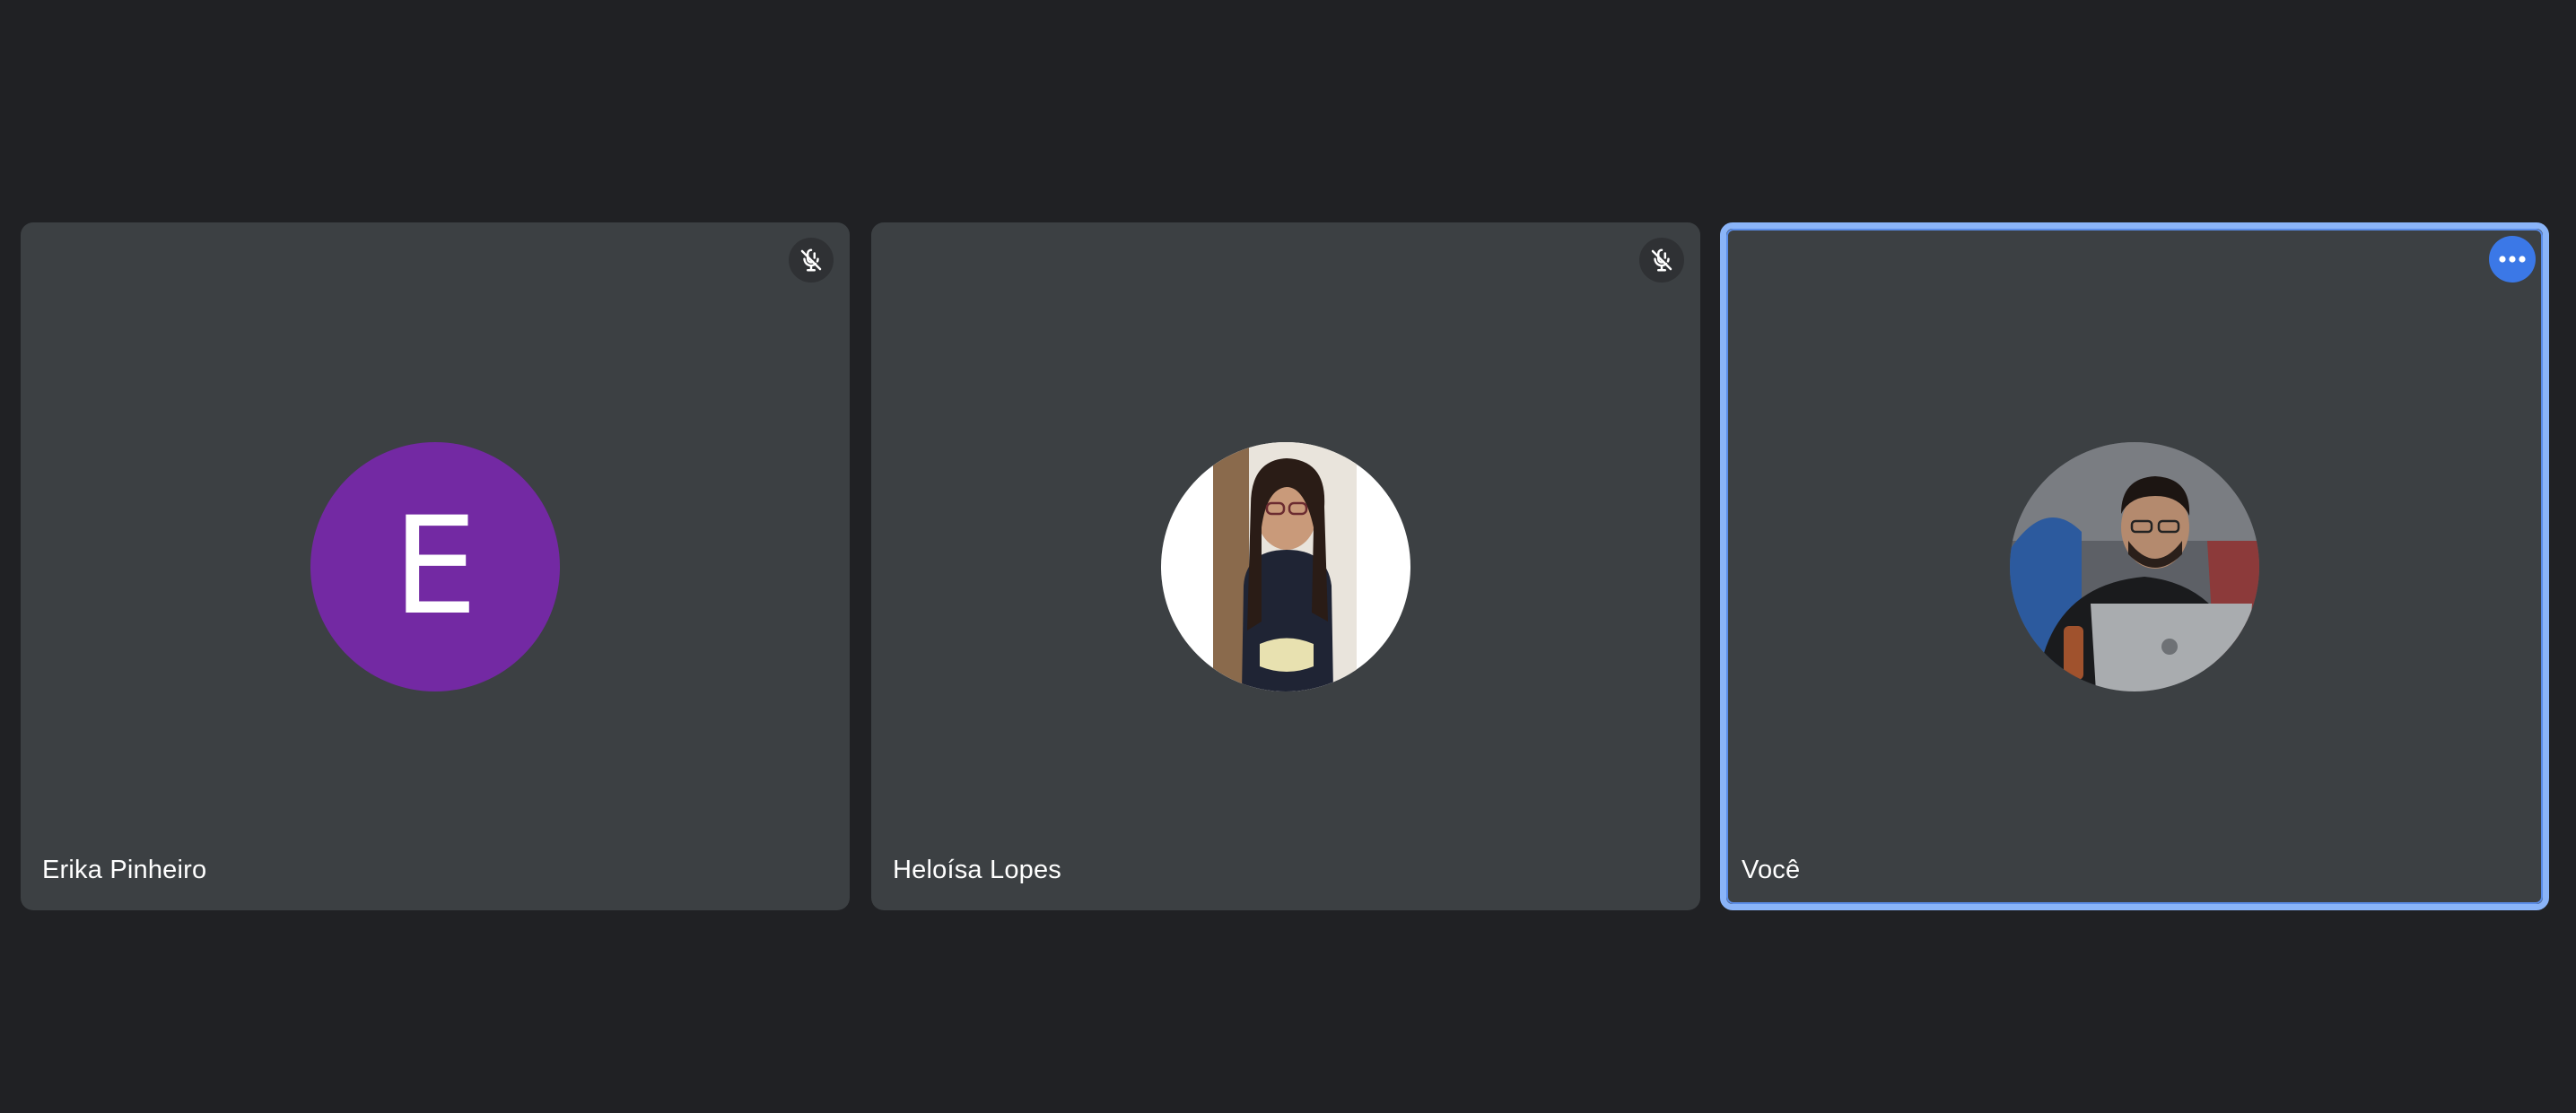 This screenshot has width=2576, height=1113. I want to click on avatar-letter: E, so click(435, 566).